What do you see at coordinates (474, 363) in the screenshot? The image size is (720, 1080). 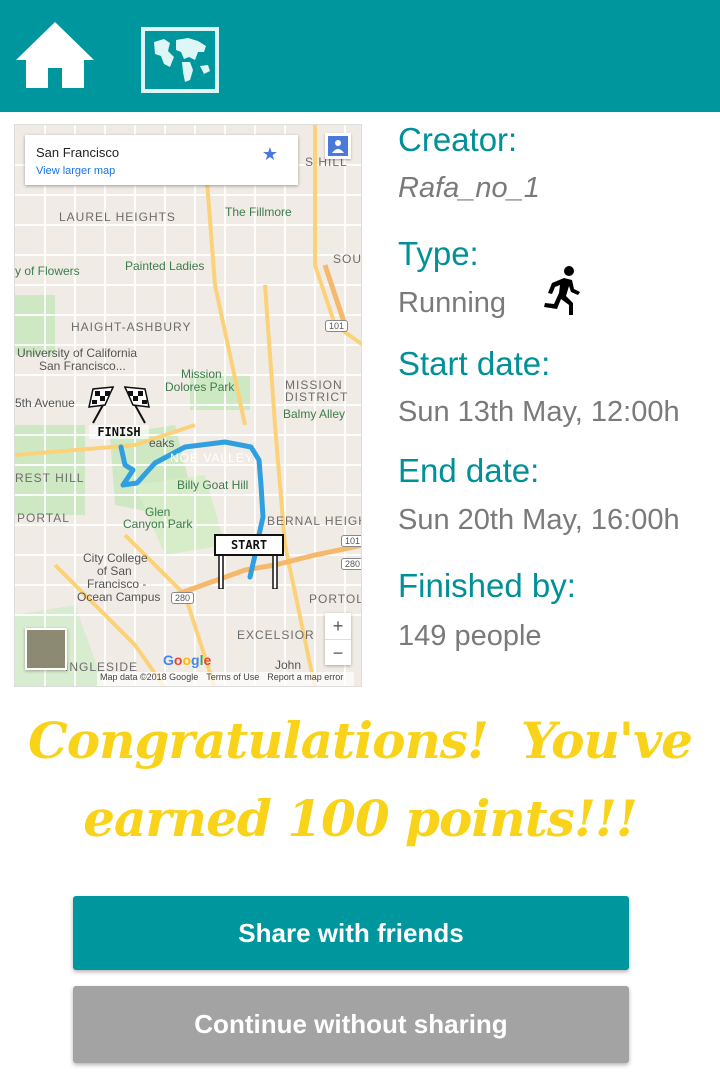 I see `start-date-label: Start date:` at bounding box center [474, 363].